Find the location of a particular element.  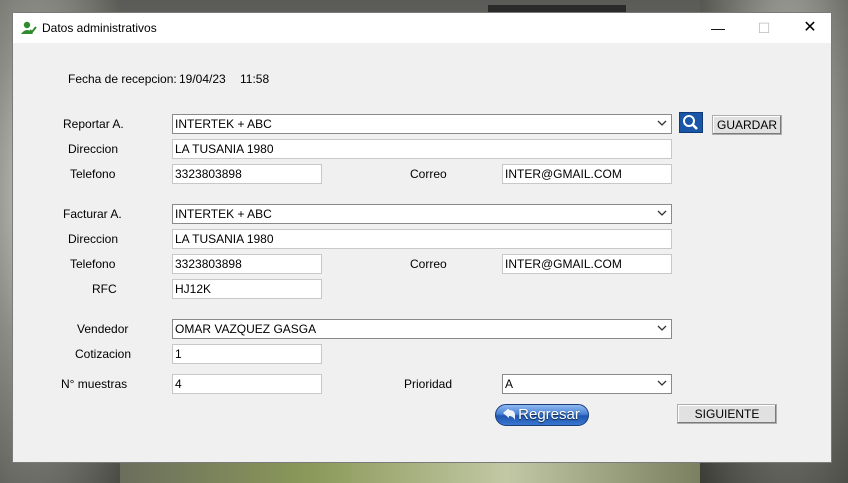

facturar-select: INTERTEK + ABC is located at coordinates (422, 214).